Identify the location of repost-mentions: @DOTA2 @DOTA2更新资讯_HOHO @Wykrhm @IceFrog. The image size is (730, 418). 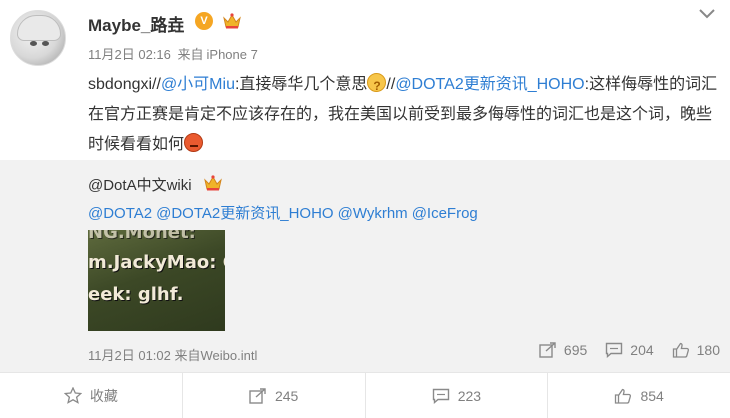
(285, 212).